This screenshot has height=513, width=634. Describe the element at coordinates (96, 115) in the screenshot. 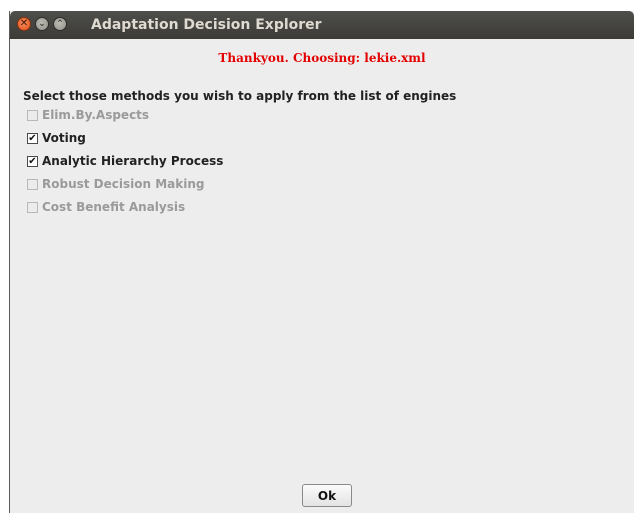

I see `method-label: Elim.By.Aspects` at that location.